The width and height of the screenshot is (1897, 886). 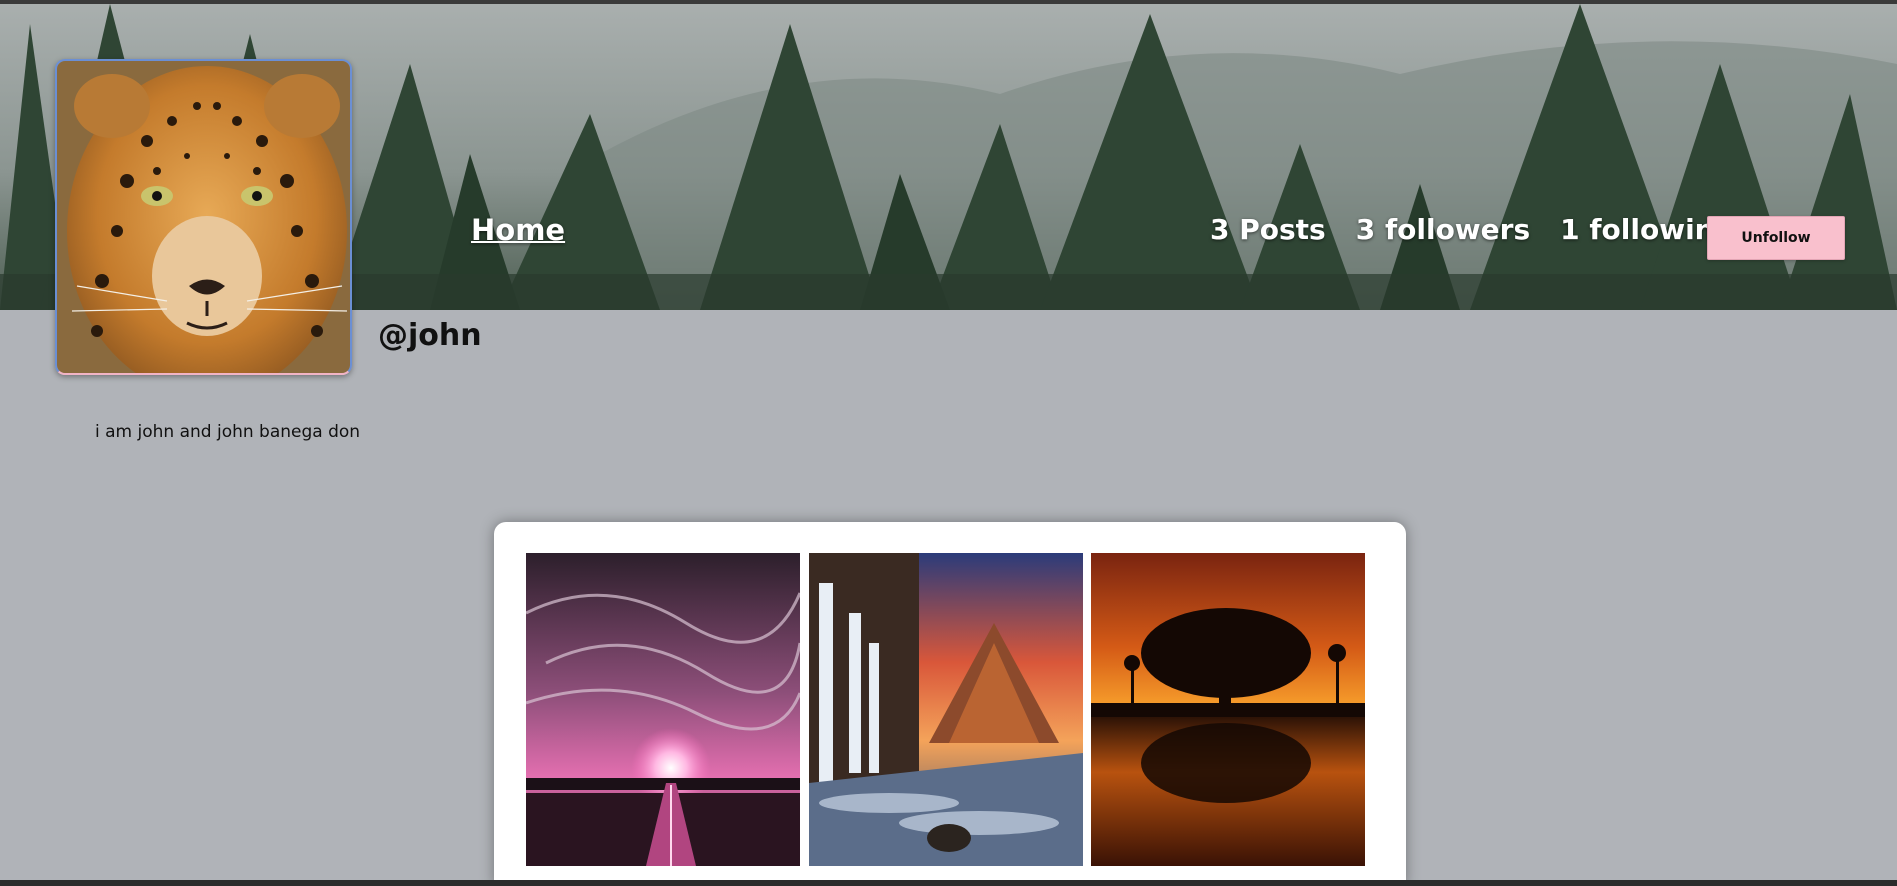 I want to click on profile-stats: 3 Posts 3 followers 1 following, so click(x=1472, y=229).